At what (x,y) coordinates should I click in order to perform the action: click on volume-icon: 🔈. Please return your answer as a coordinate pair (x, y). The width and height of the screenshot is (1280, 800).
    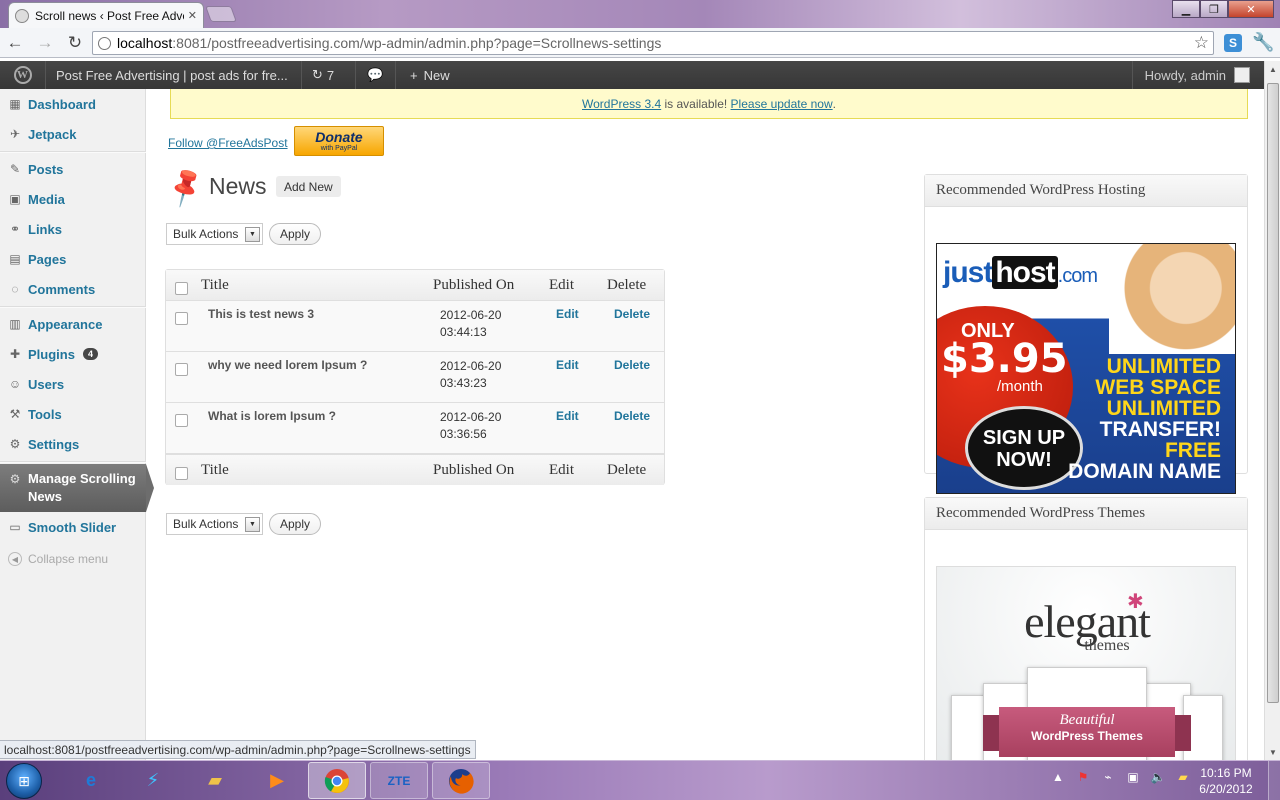
    Looking at the image, I should click on (1158, 777).